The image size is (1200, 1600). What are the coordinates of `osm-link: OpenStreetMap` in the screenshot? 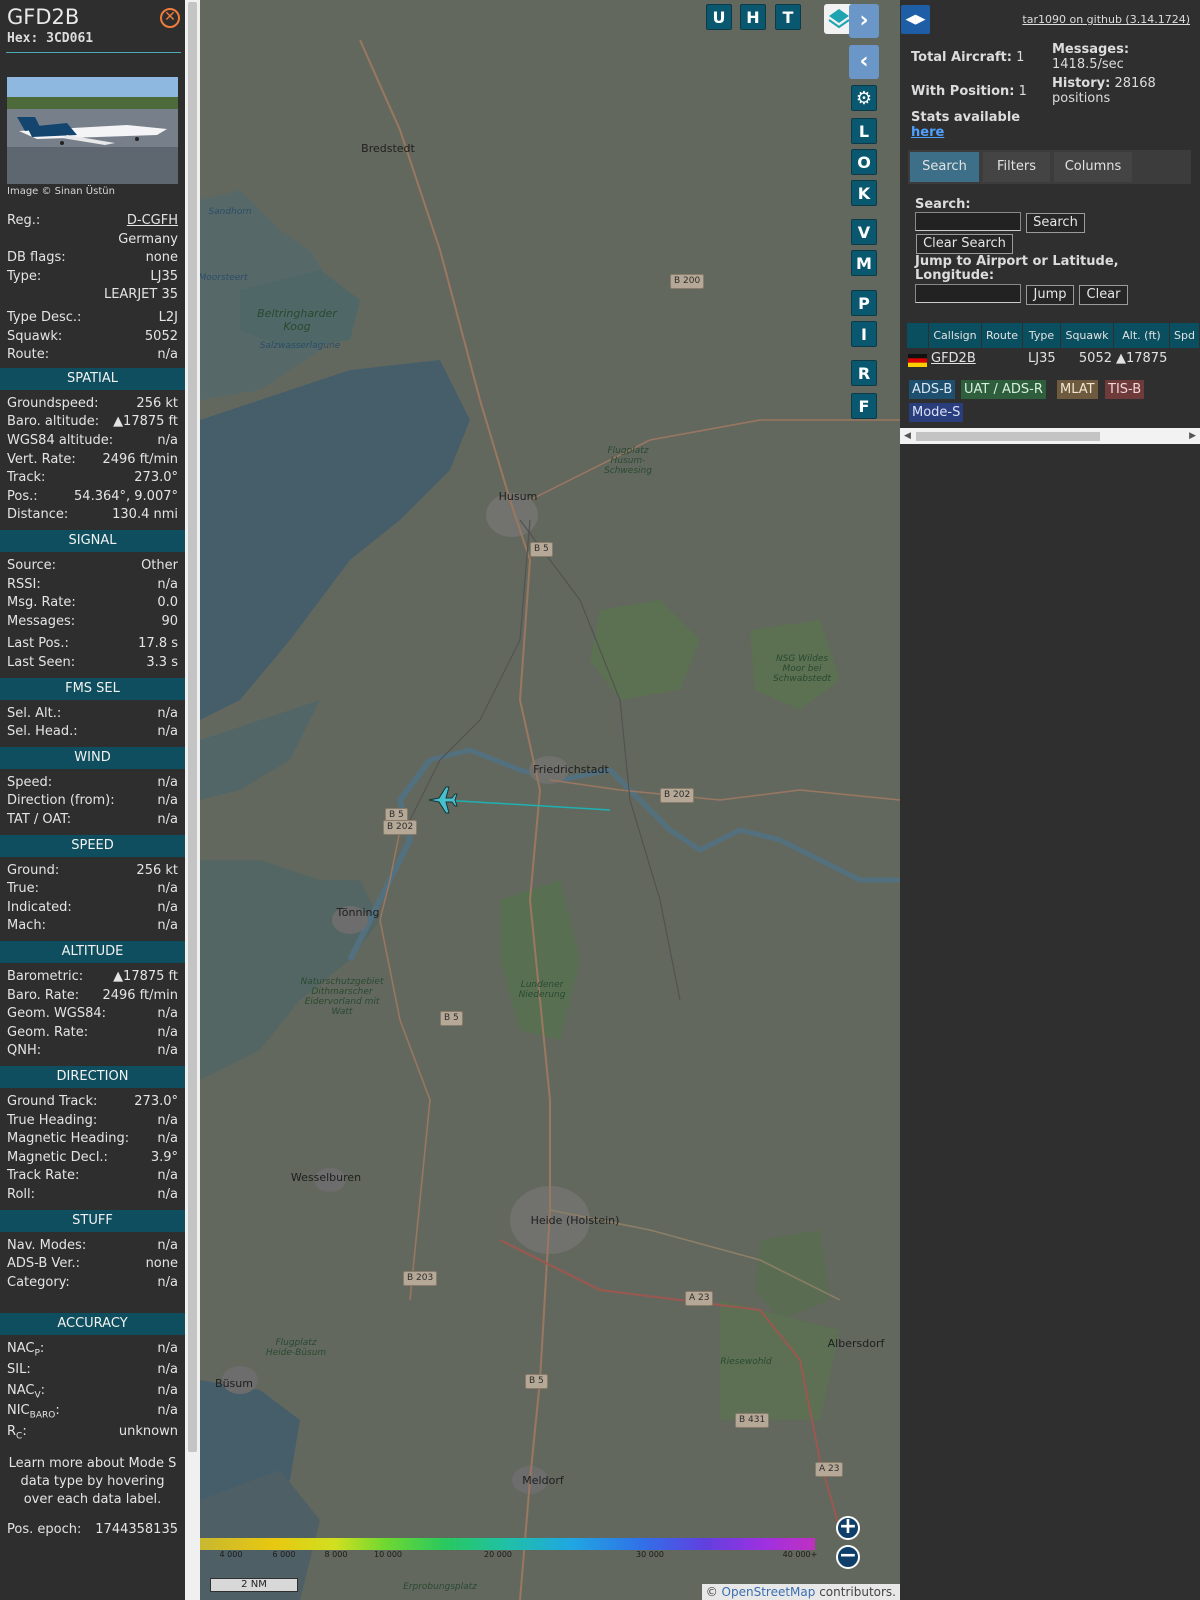 It's located at (769, 1592).